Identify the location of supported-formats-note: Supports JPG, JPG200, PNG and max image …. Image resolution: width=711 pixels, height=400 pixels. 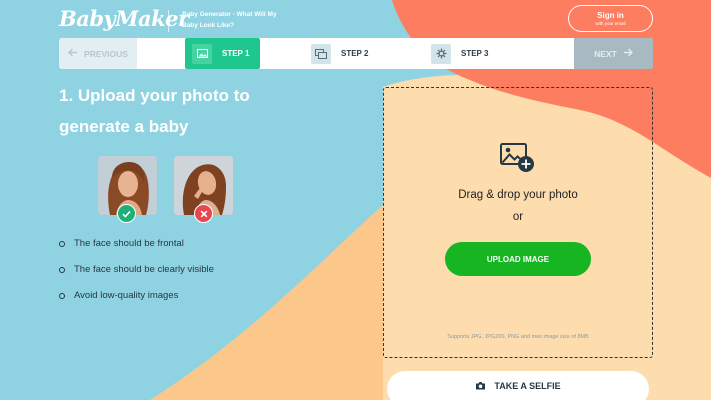
(518, 337).